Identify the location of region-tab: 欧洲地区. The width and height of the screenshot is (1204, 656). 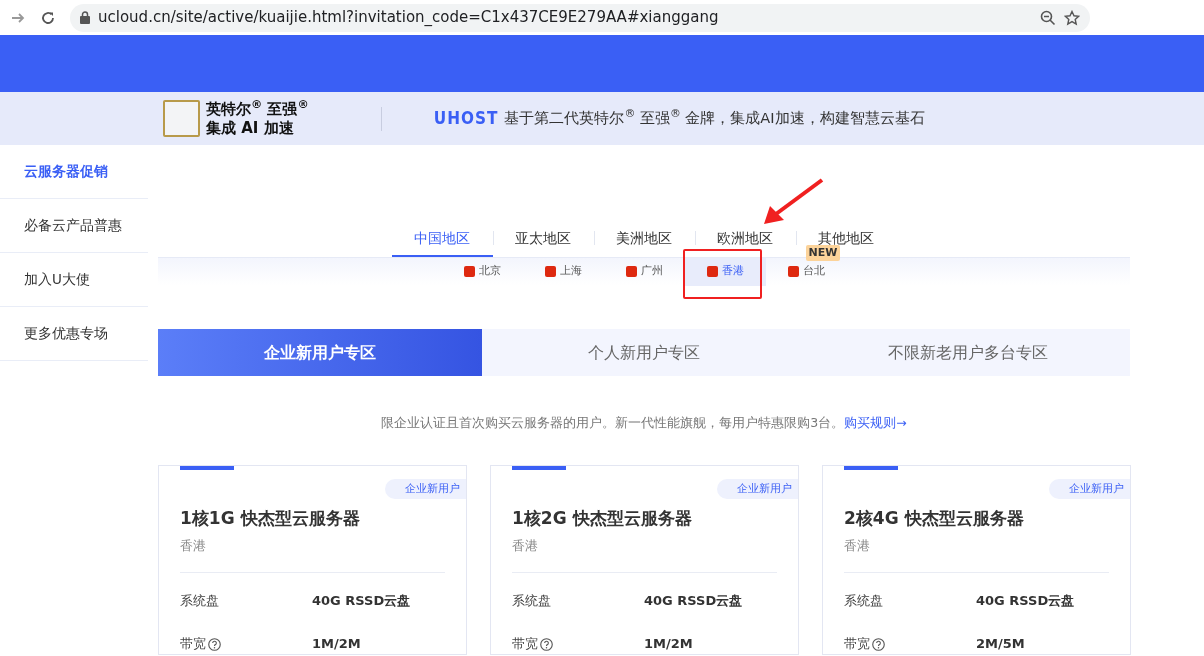
(745, 241).